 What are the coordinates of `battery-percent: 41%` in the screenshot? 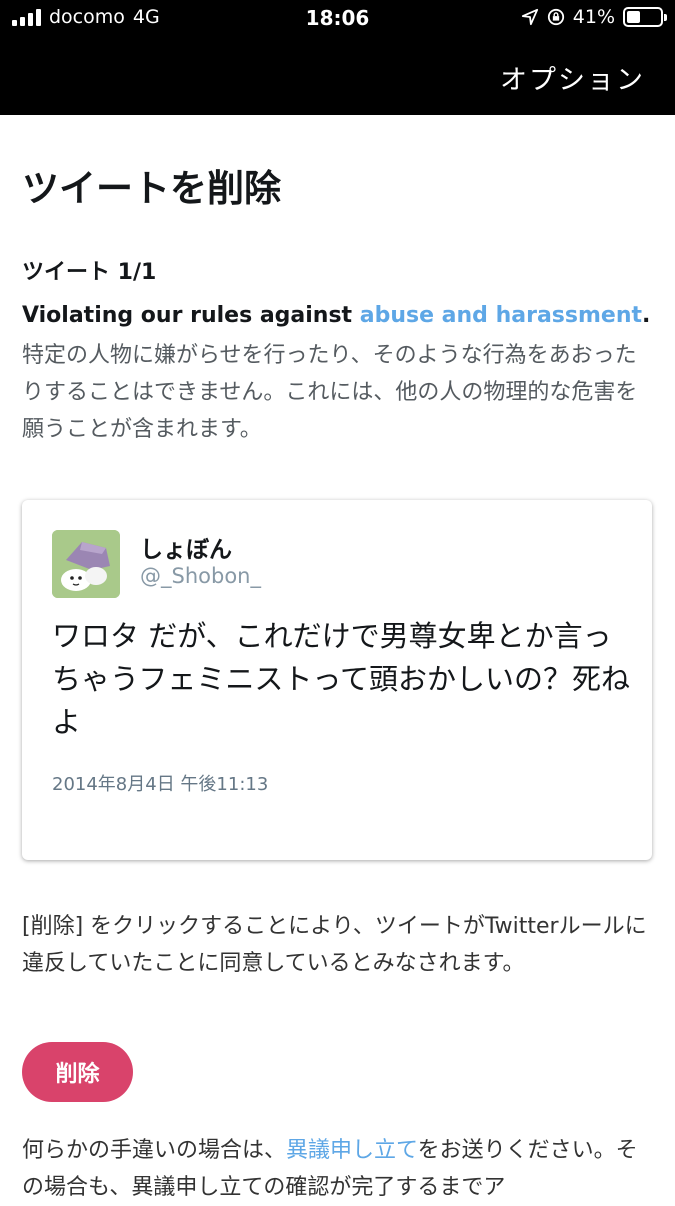 It's located at (593, 17).